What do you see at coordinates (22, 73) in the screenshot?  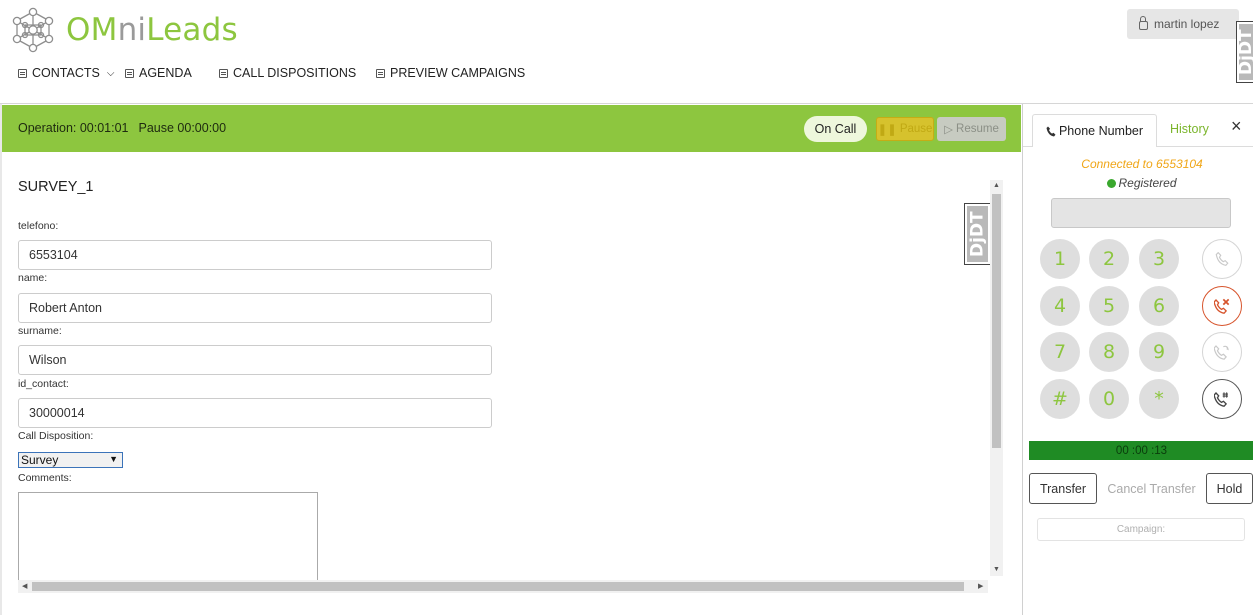 I see `book-icon` at bounding box center [22, 73].